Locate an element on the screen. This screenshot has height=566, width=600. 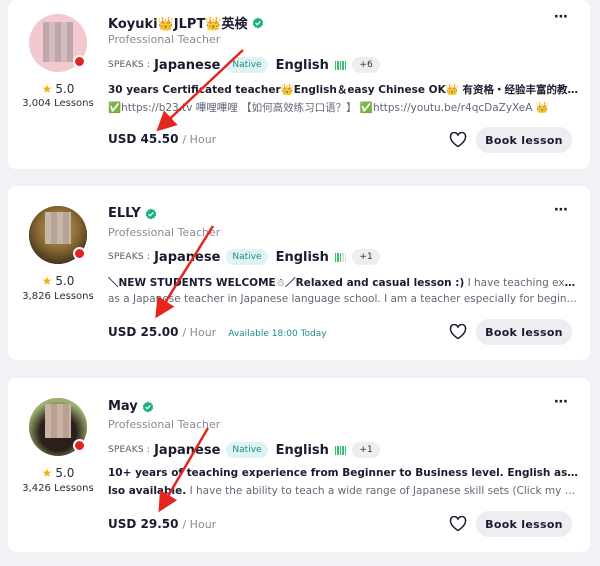
availability-label: Available 18:00 Today is located at coordinates (277, 334).